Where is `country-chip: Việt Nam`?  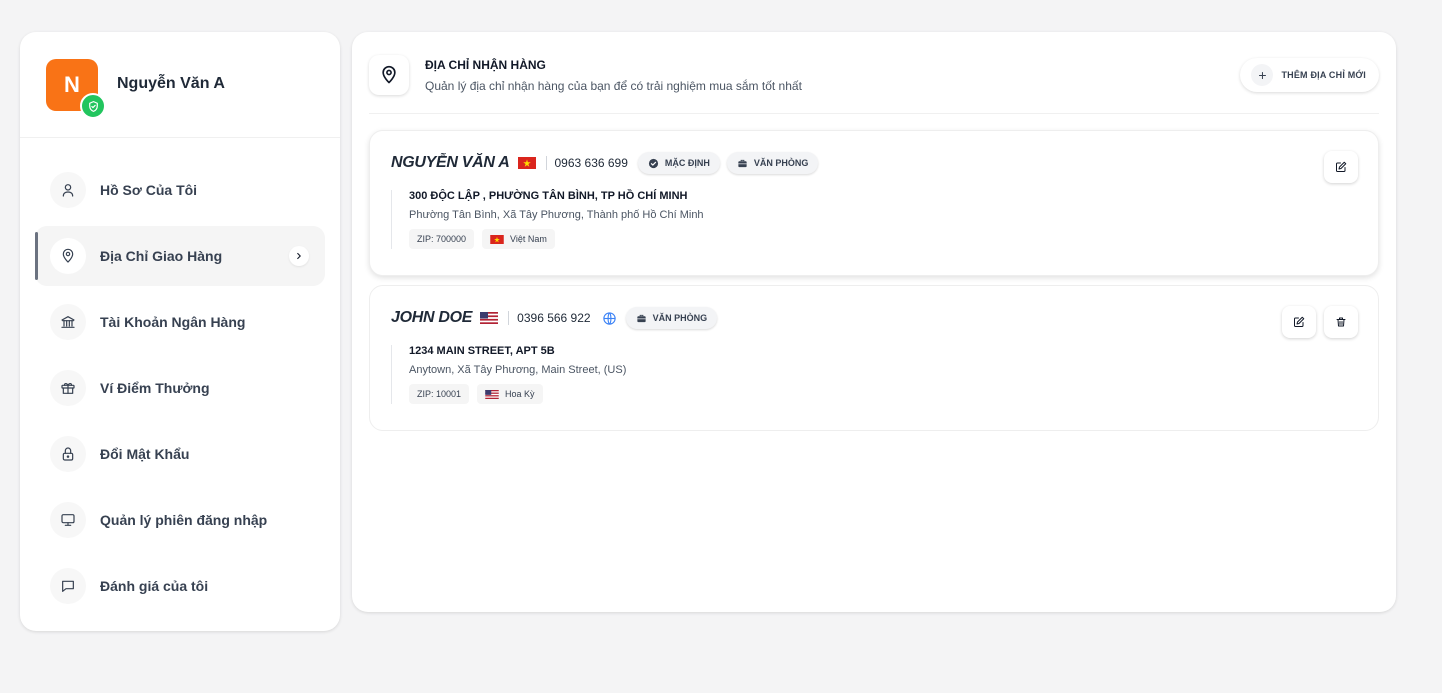
country-chip: Việt Nam is located at coordinates (518, 239).